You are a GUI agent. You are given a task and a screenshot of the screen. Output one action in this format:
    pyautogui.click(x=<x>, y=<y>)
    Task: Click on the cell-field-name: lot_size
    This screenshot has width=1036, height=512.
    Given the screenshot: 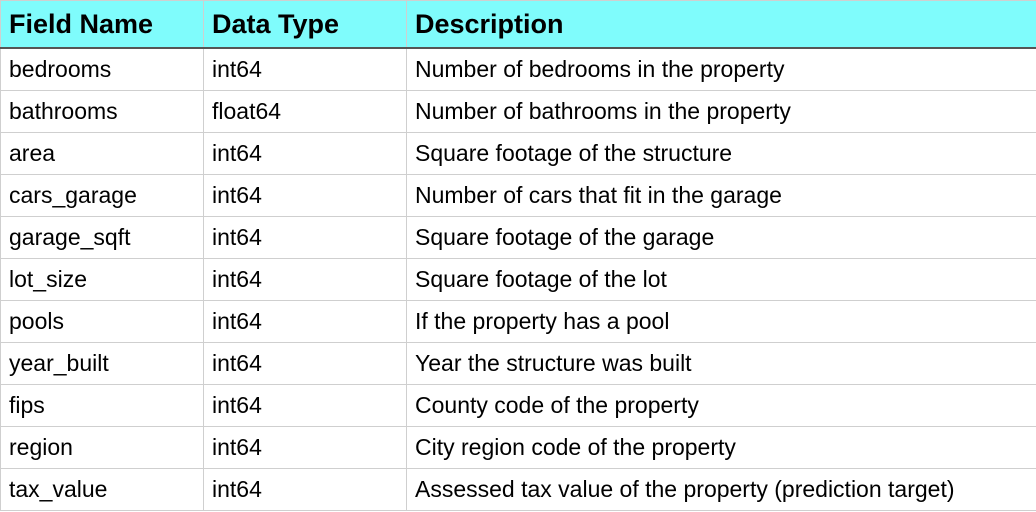 What is the action you would take?
    pyautogui.click(x=102, y=279)
    